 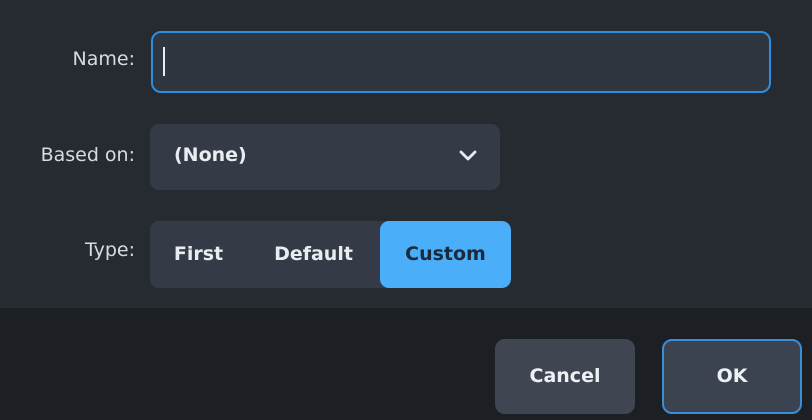 I want to click on name-input, so click(x=461, y=62).